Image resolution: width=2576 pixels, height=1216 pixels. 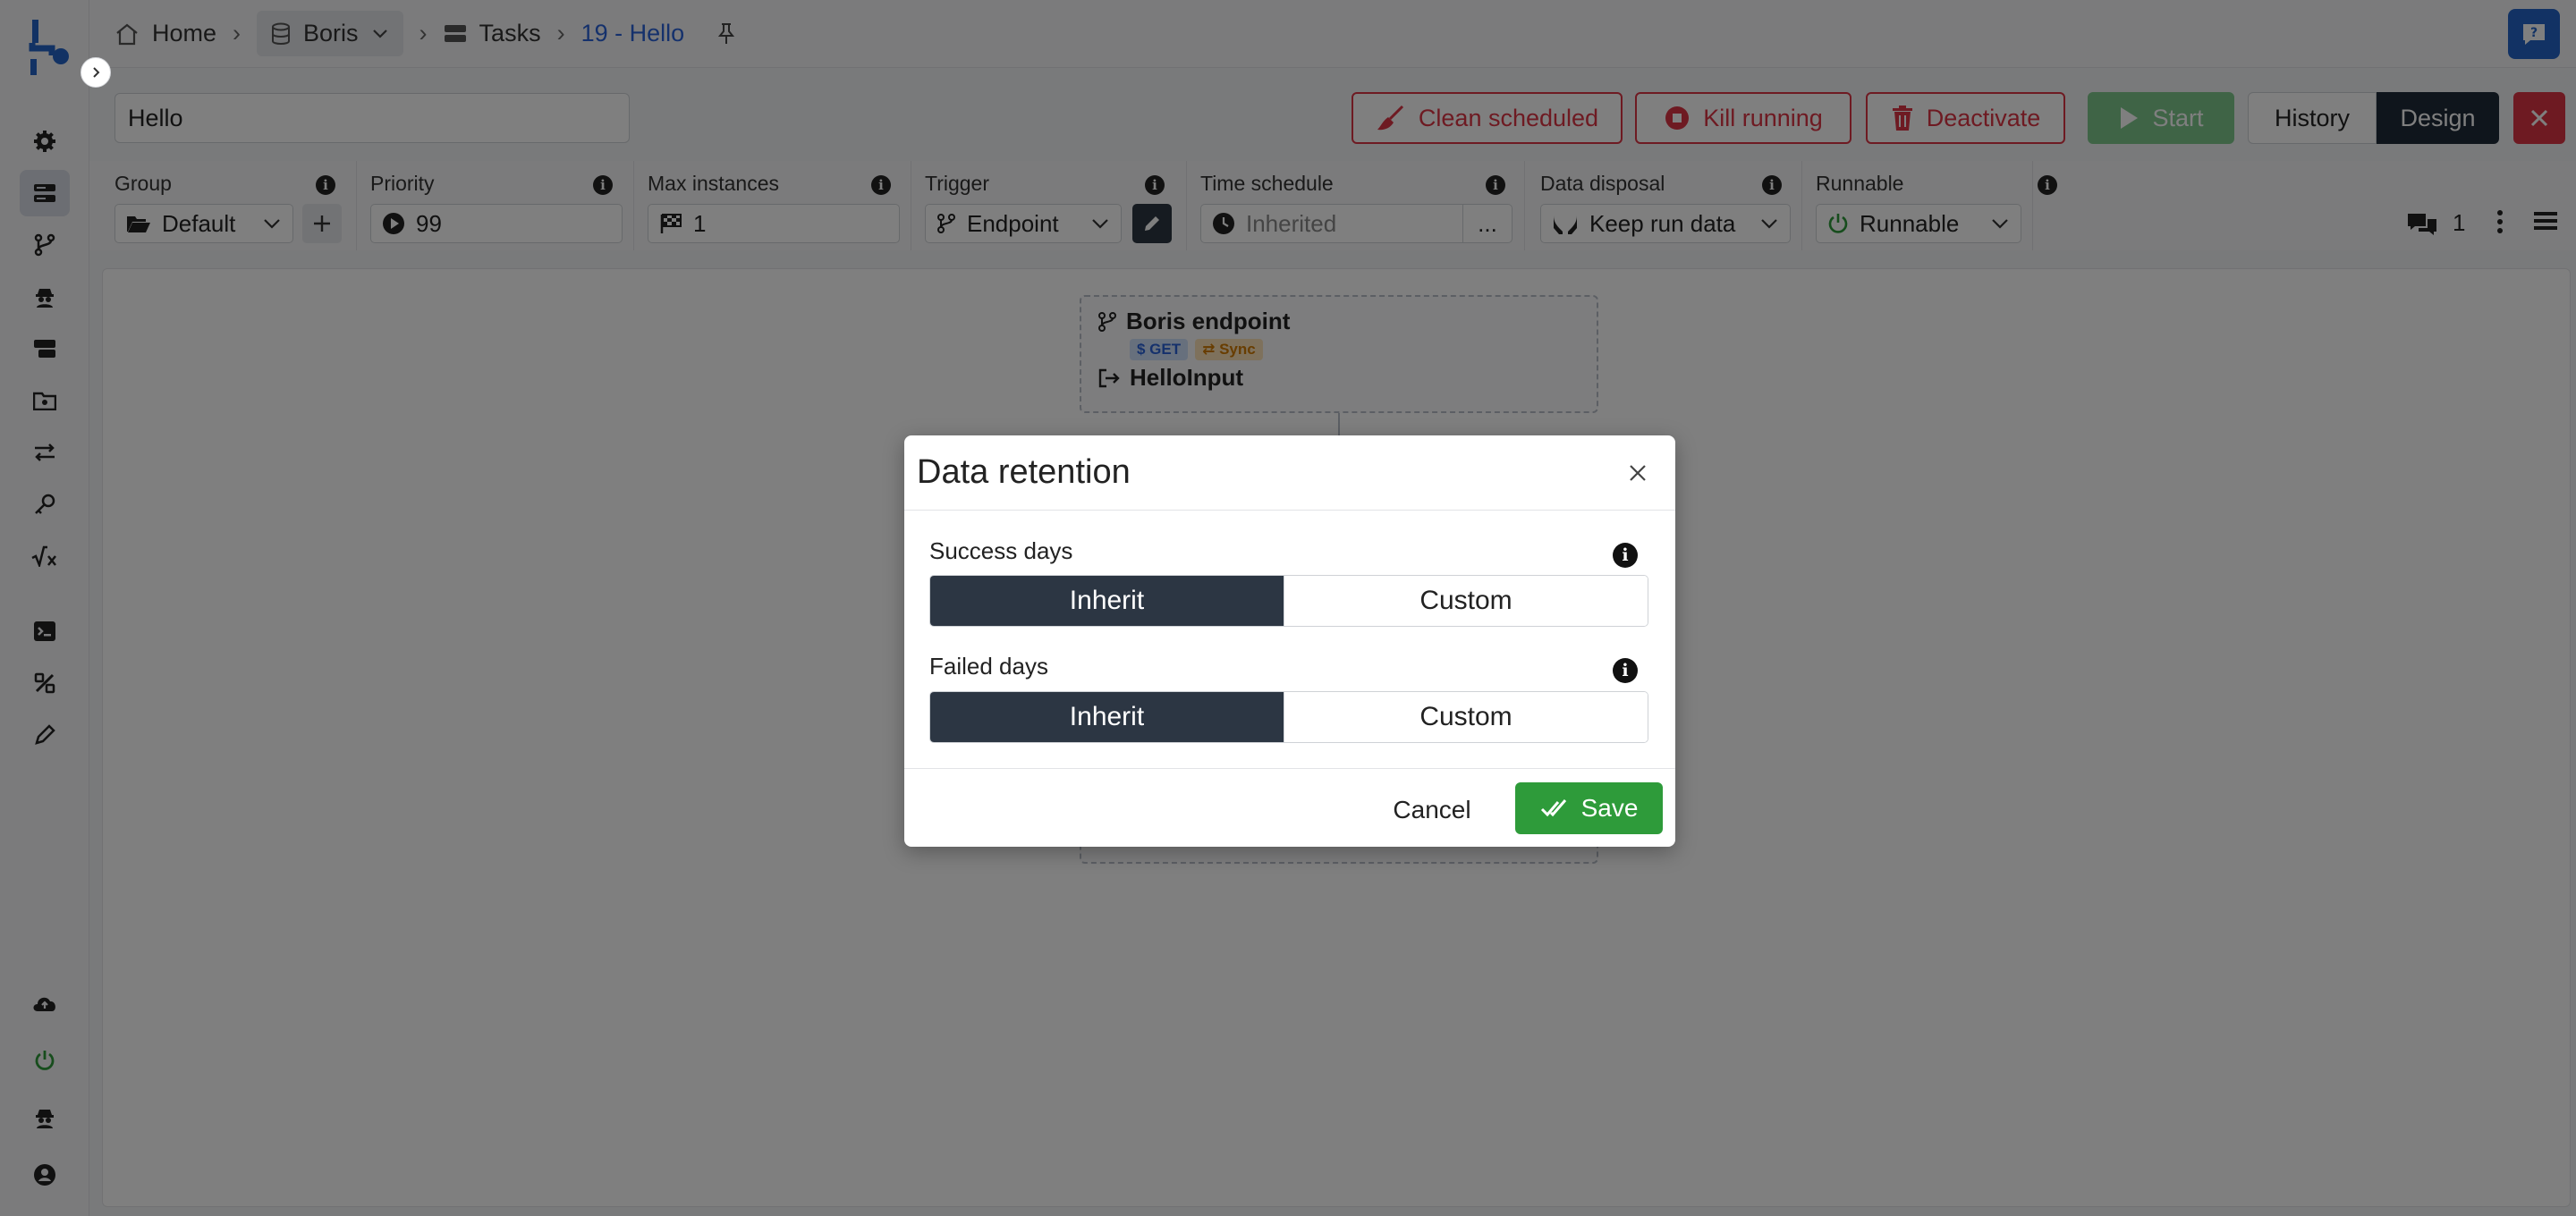 I want to click on success-days-custom-option: Custom, so click(x=1466, y=601).